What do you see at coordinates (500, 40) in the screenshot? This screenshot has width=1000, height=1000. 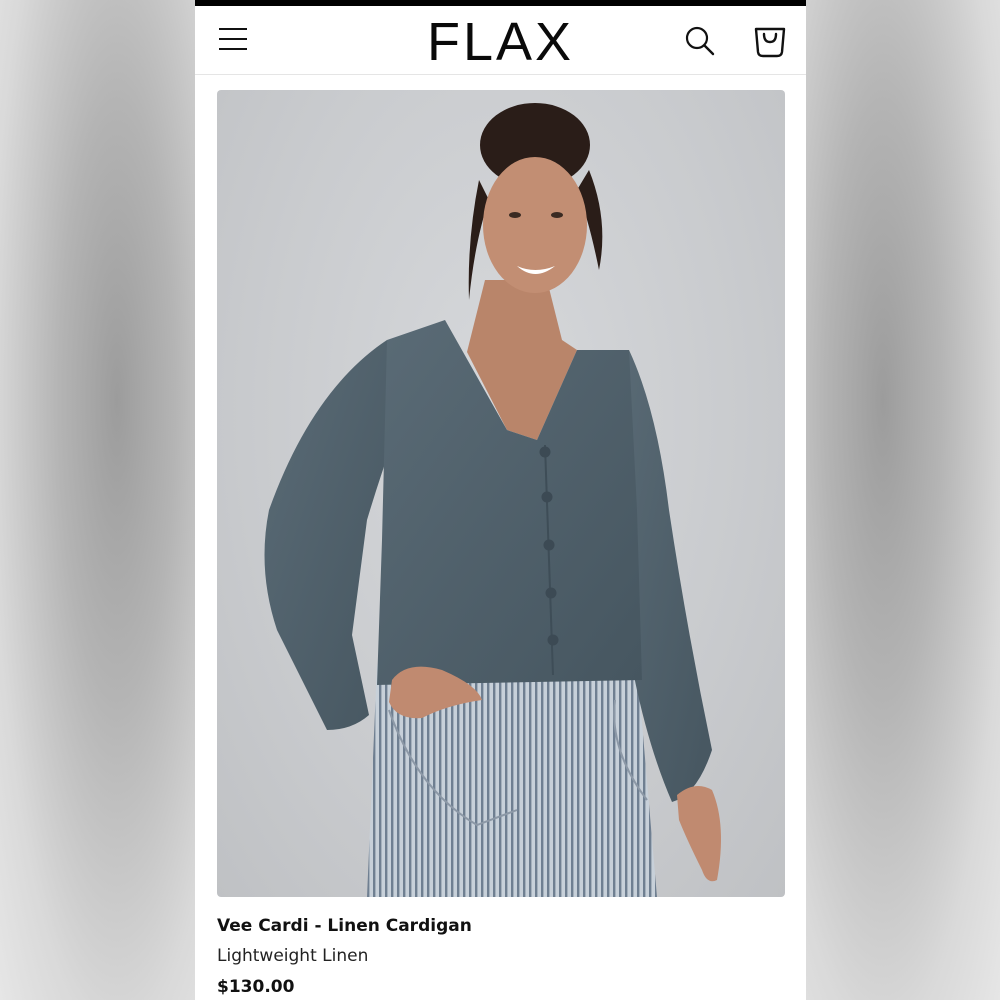 I see `site-header: FLAX` at bounding box center [500, 40].